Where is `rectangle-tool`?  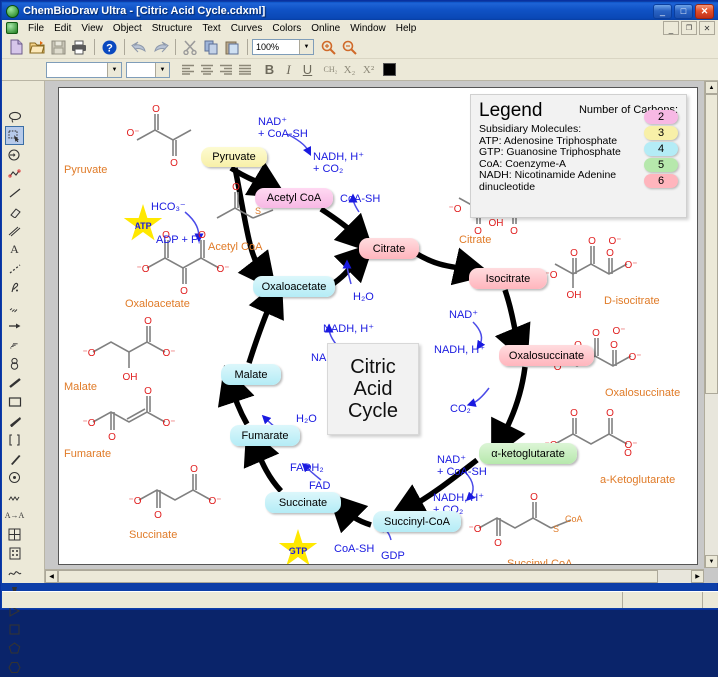
rectangle-tool is located at coordinates (14, 401).